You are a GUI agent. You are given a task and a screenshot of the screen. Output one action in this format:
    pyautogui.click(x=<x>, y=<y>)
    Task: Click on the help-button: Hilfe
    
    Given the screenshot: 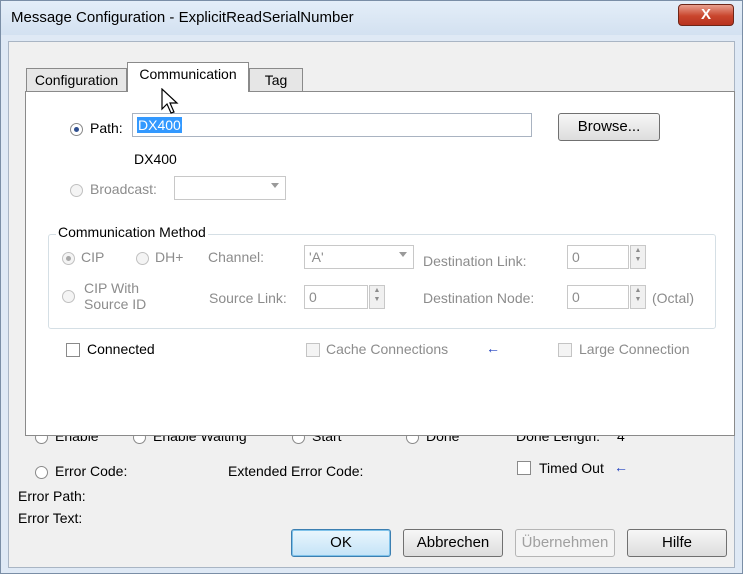 What is the action you would take?
    pyautogui.click(x=677, y=543)
    